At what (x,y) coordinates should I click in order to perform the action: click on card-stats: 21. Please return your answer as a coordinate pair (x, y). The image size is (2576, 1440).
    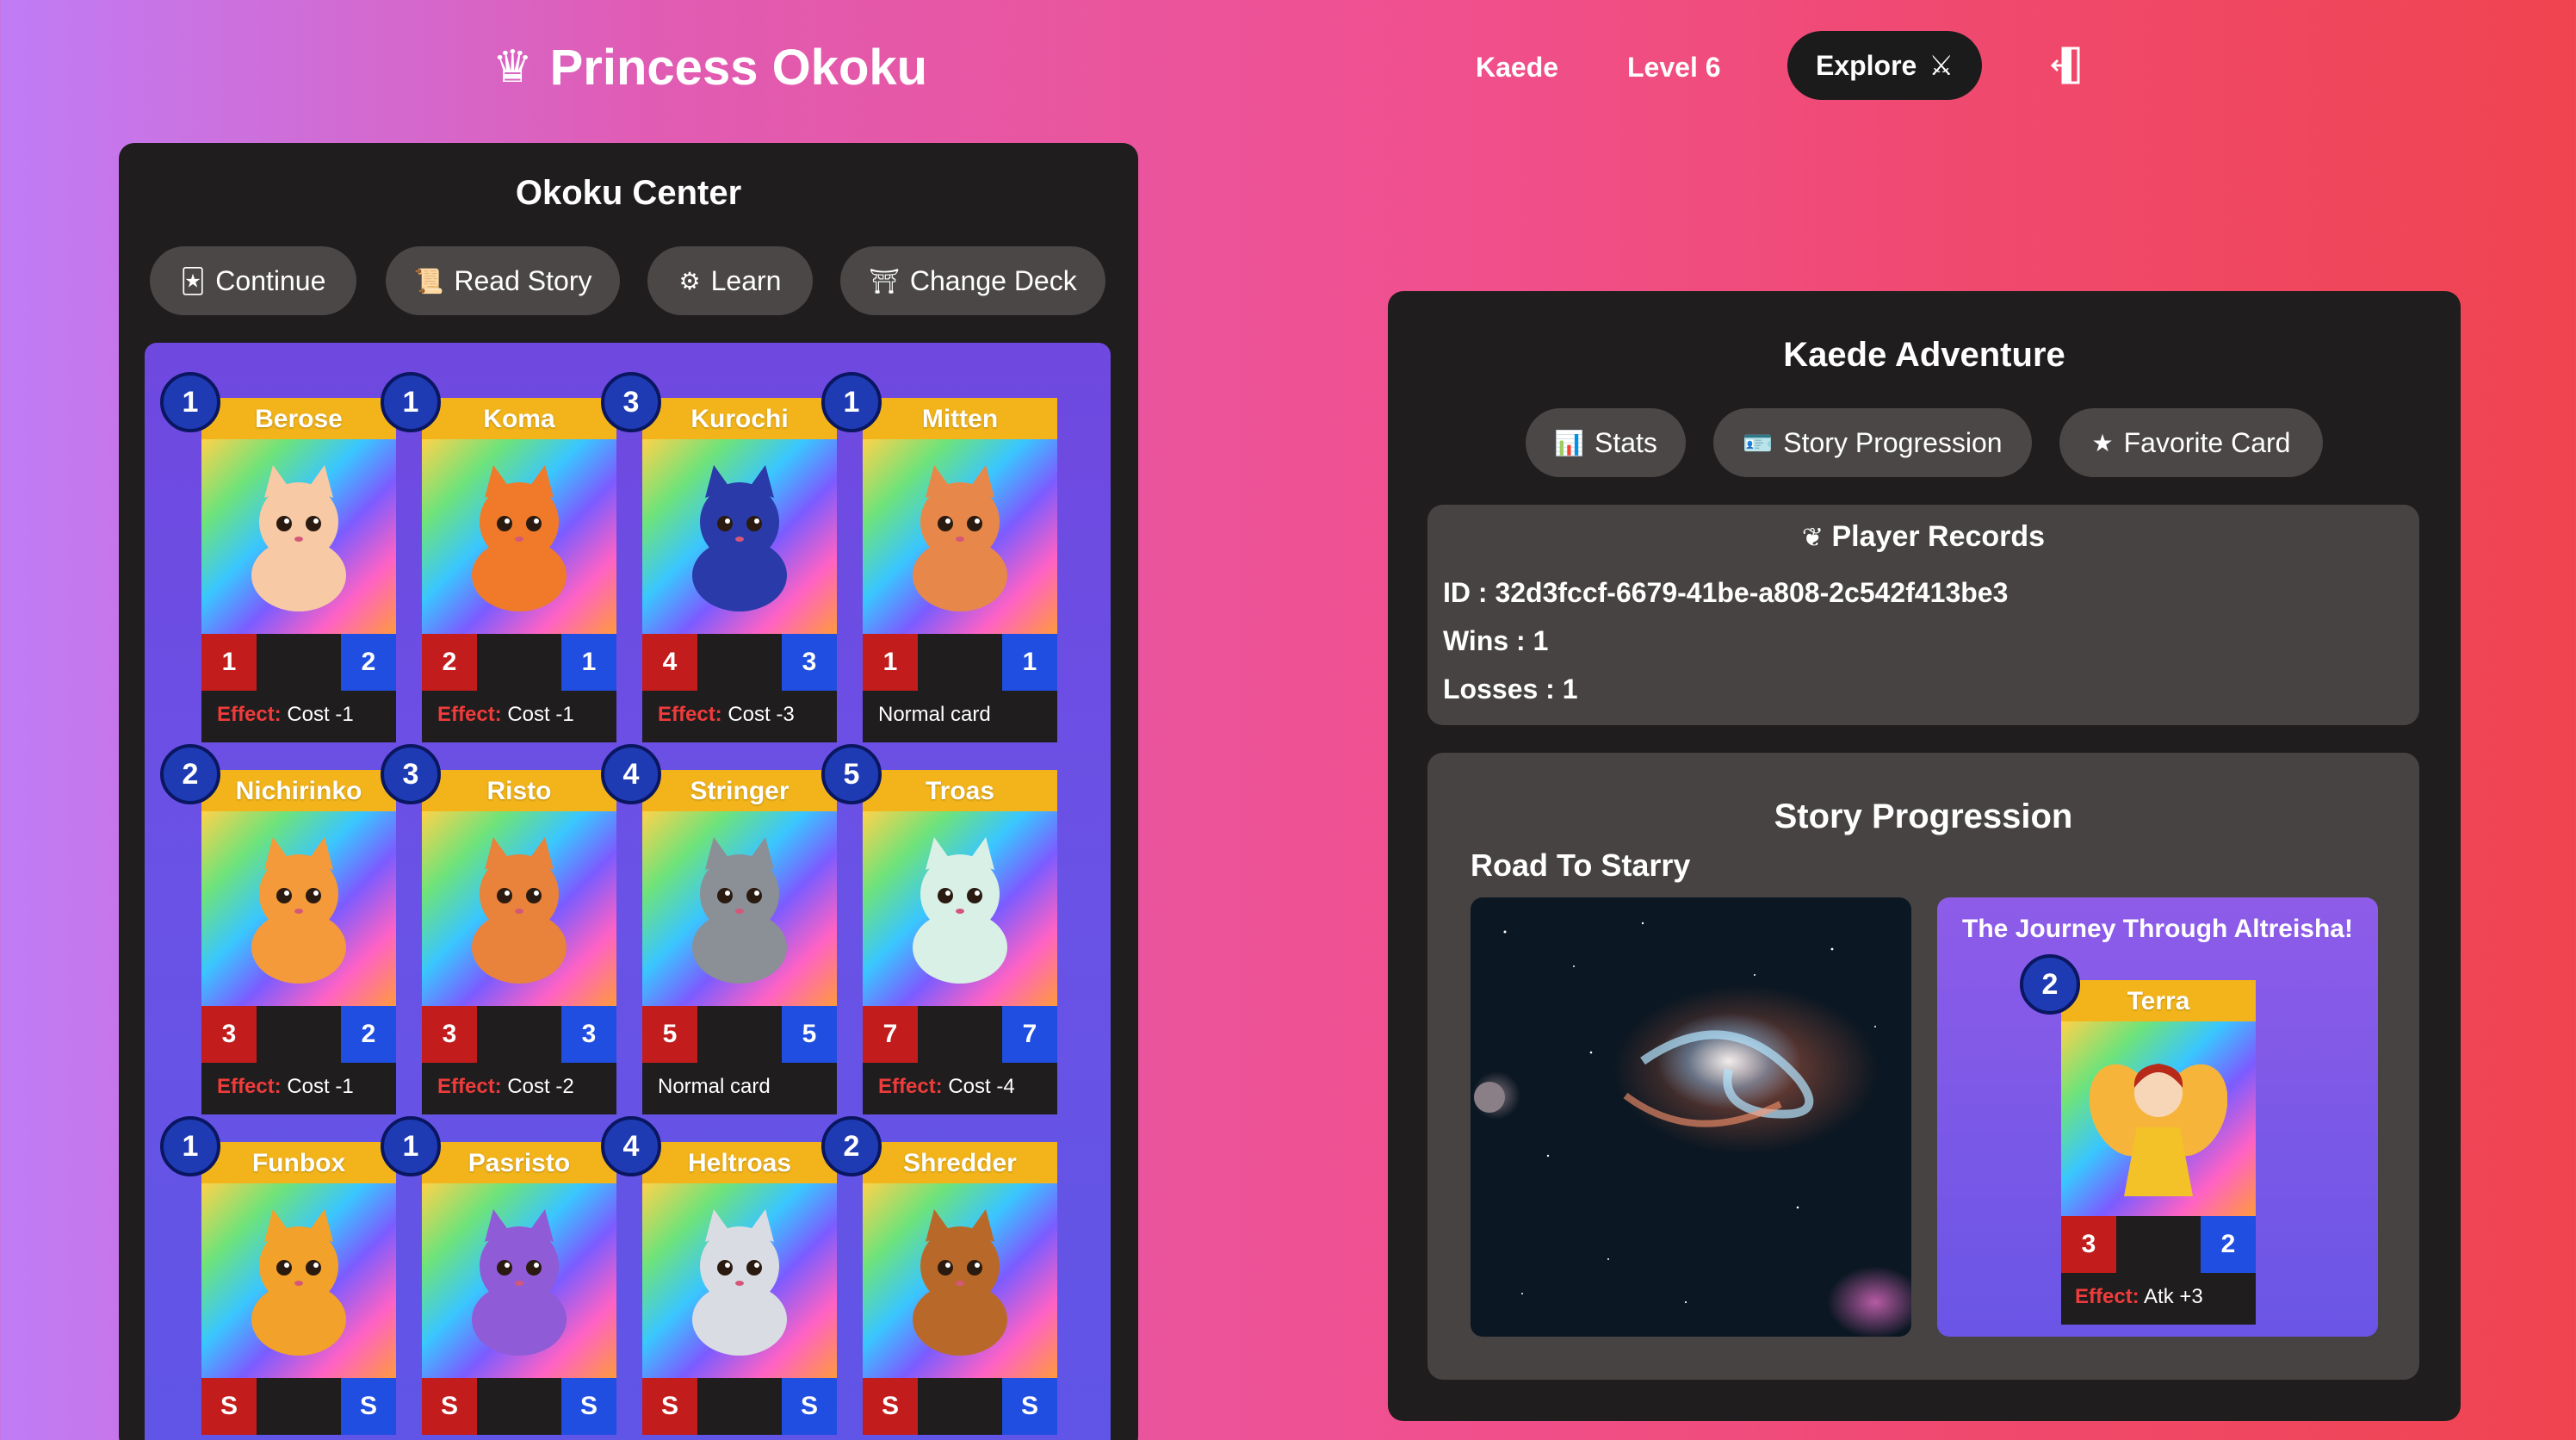
    Looking at the image, I should click on (519, 663).